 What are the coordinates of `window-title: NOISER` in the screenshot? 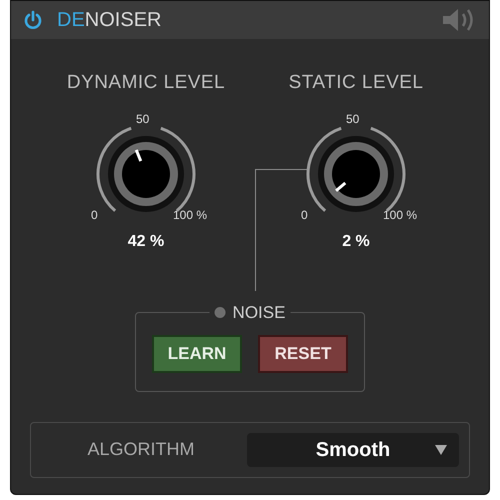 It's located at (123, 20).